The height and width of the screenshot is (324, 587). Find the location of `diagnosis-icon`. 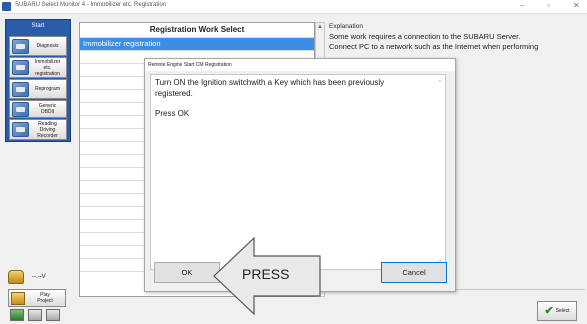

diagnosis-icon is located at coordinates (20, 46).